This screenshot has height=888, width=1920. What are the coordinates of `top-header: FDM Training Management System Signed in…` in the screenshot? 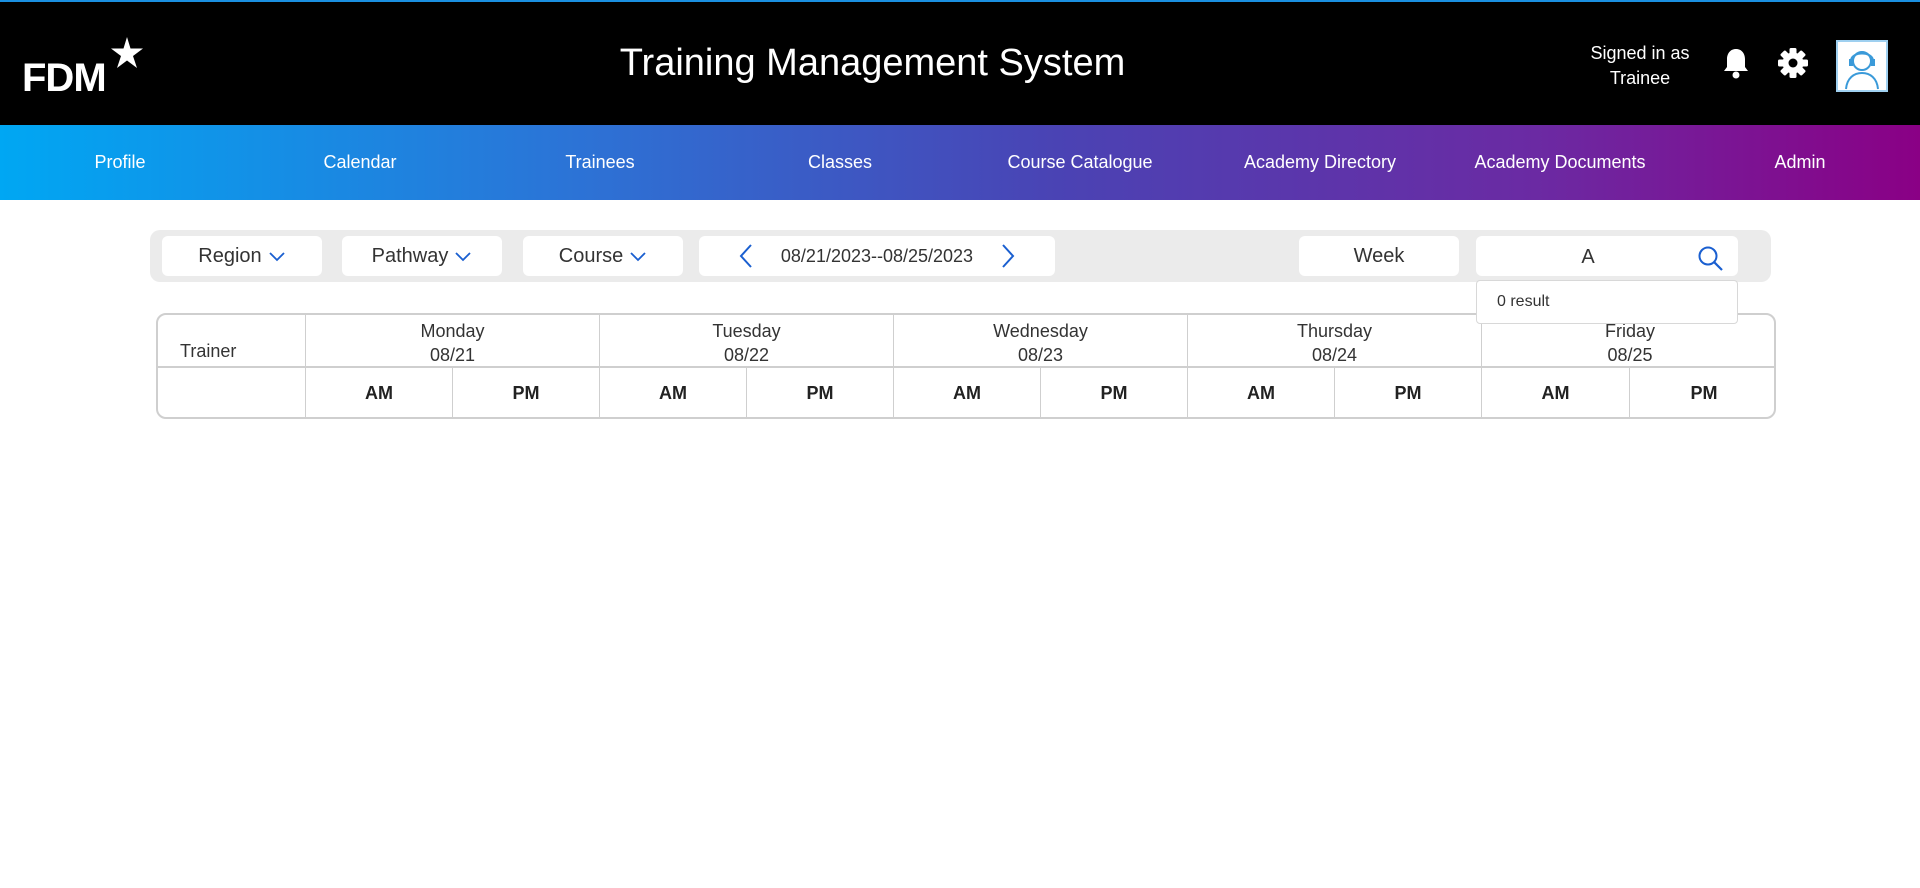 It's located at (960, 62).